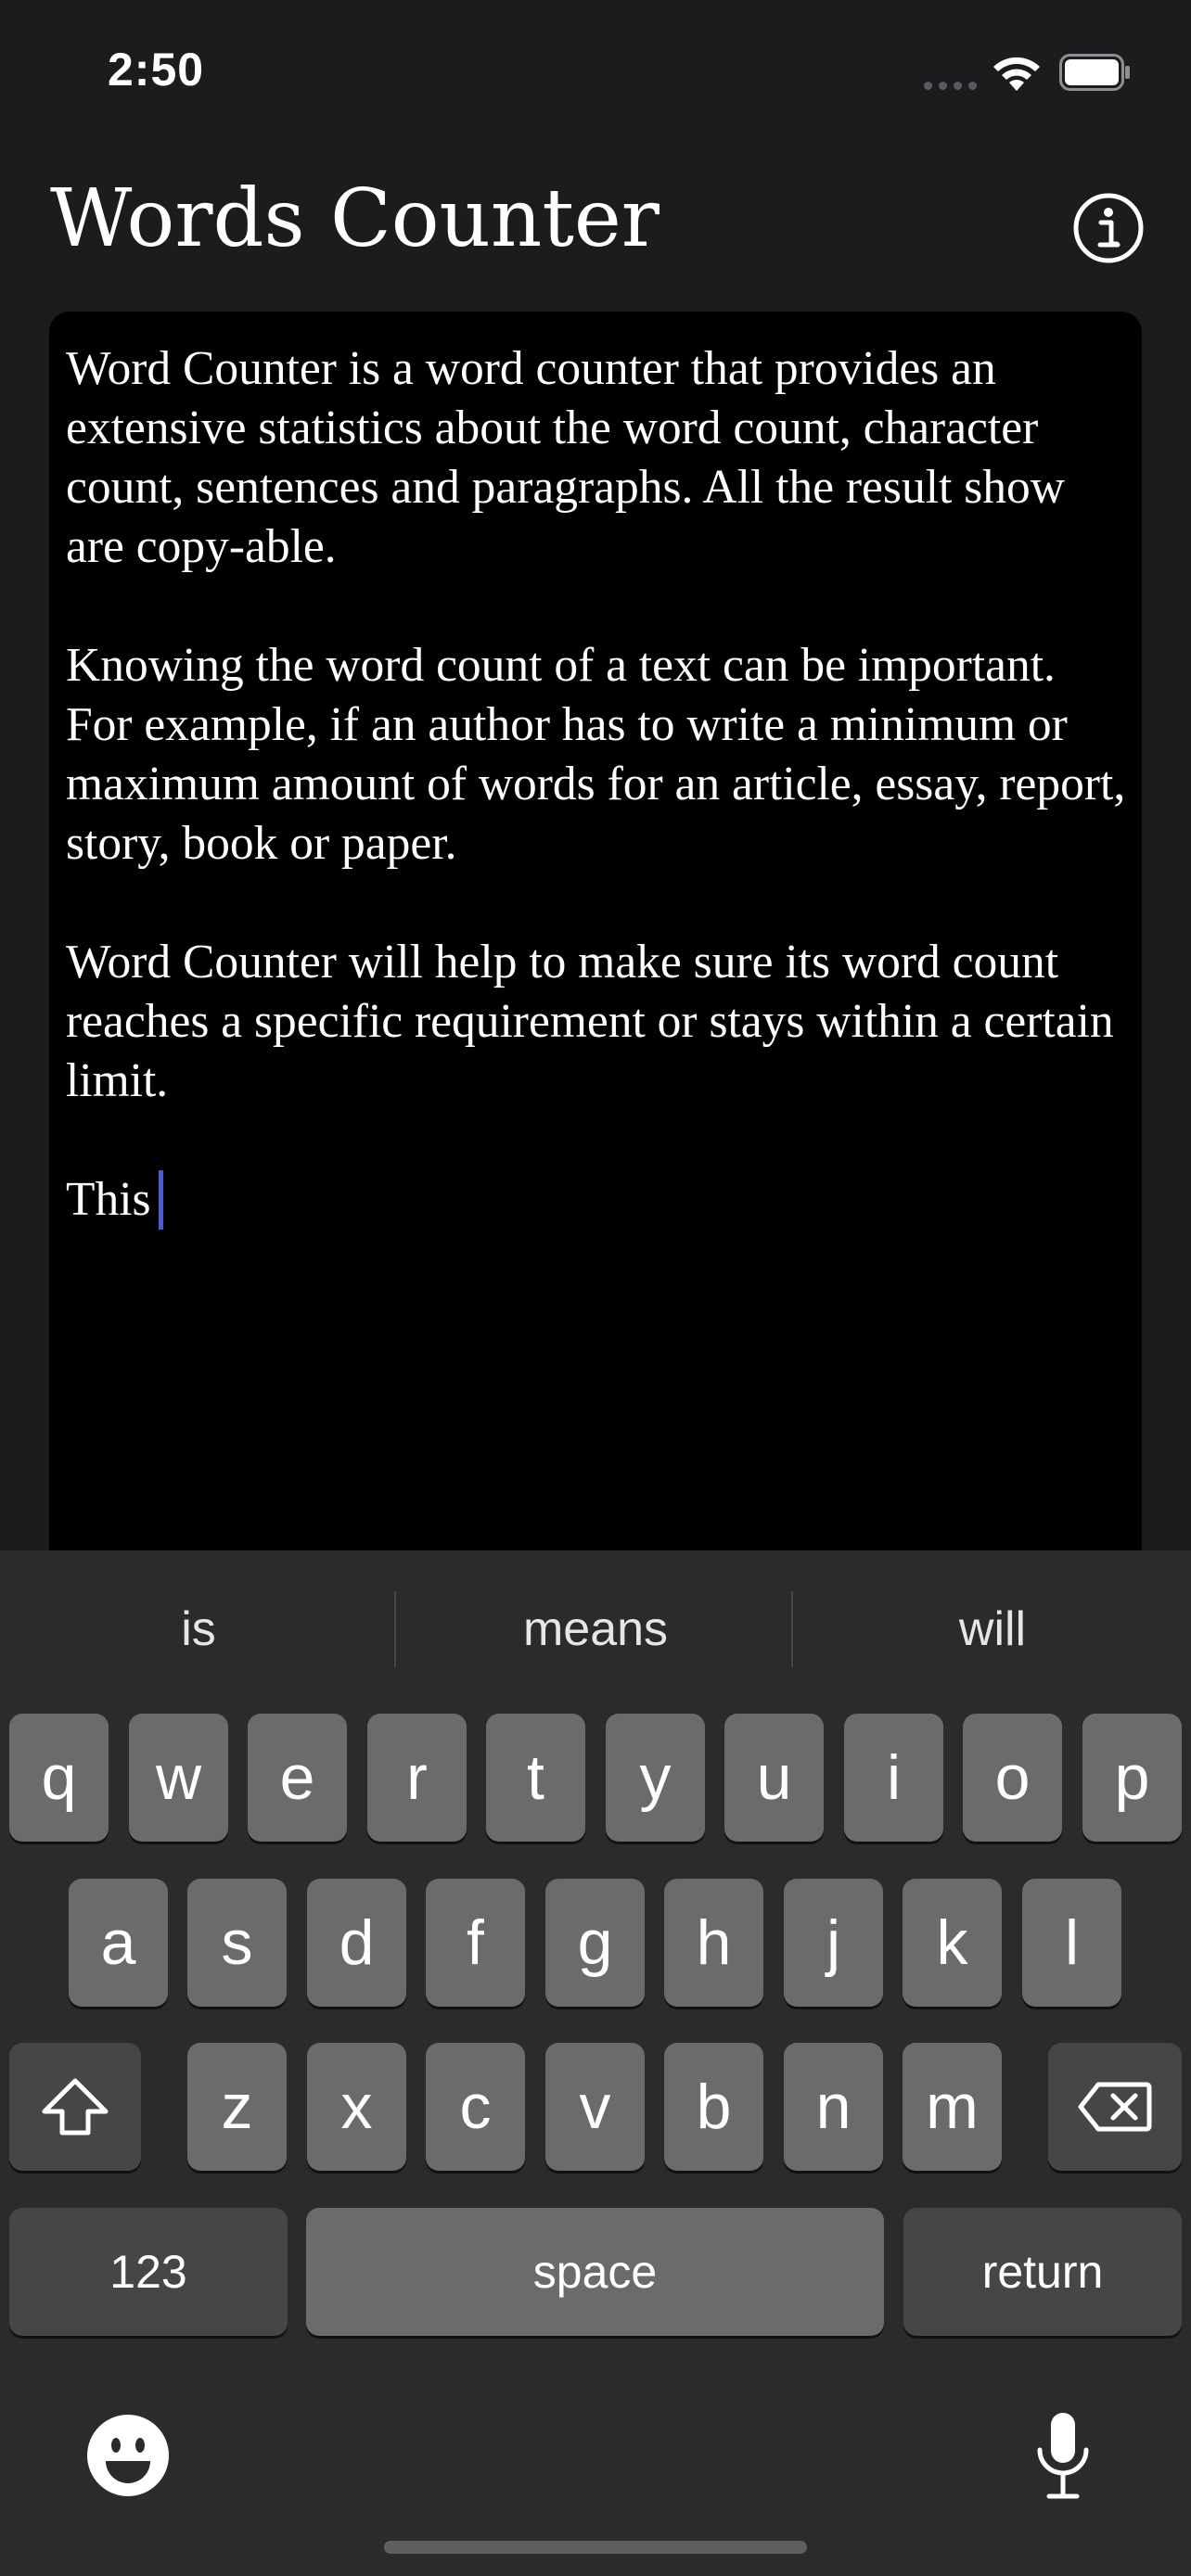 The width and height of the screenshot is (1191, 2576). What do you see at coordinates (356, 2107) in the screenshot?
I see `key-x: x` at bounding box center [356, 2107].